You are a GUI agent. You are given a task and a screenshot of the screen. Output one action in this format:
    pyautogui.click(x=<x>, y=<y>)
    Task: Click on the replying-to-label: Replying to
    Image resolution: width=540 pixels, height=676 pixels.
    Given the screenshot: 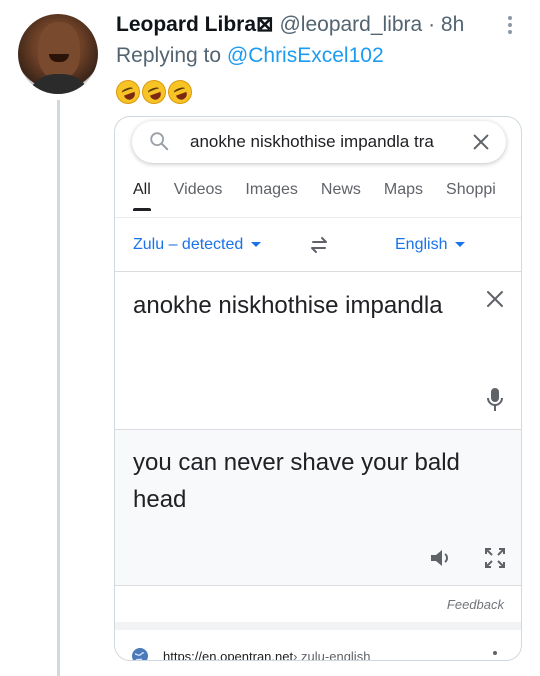 What is the action you would take?
    pyautogui.click(x=169, y=55)
    